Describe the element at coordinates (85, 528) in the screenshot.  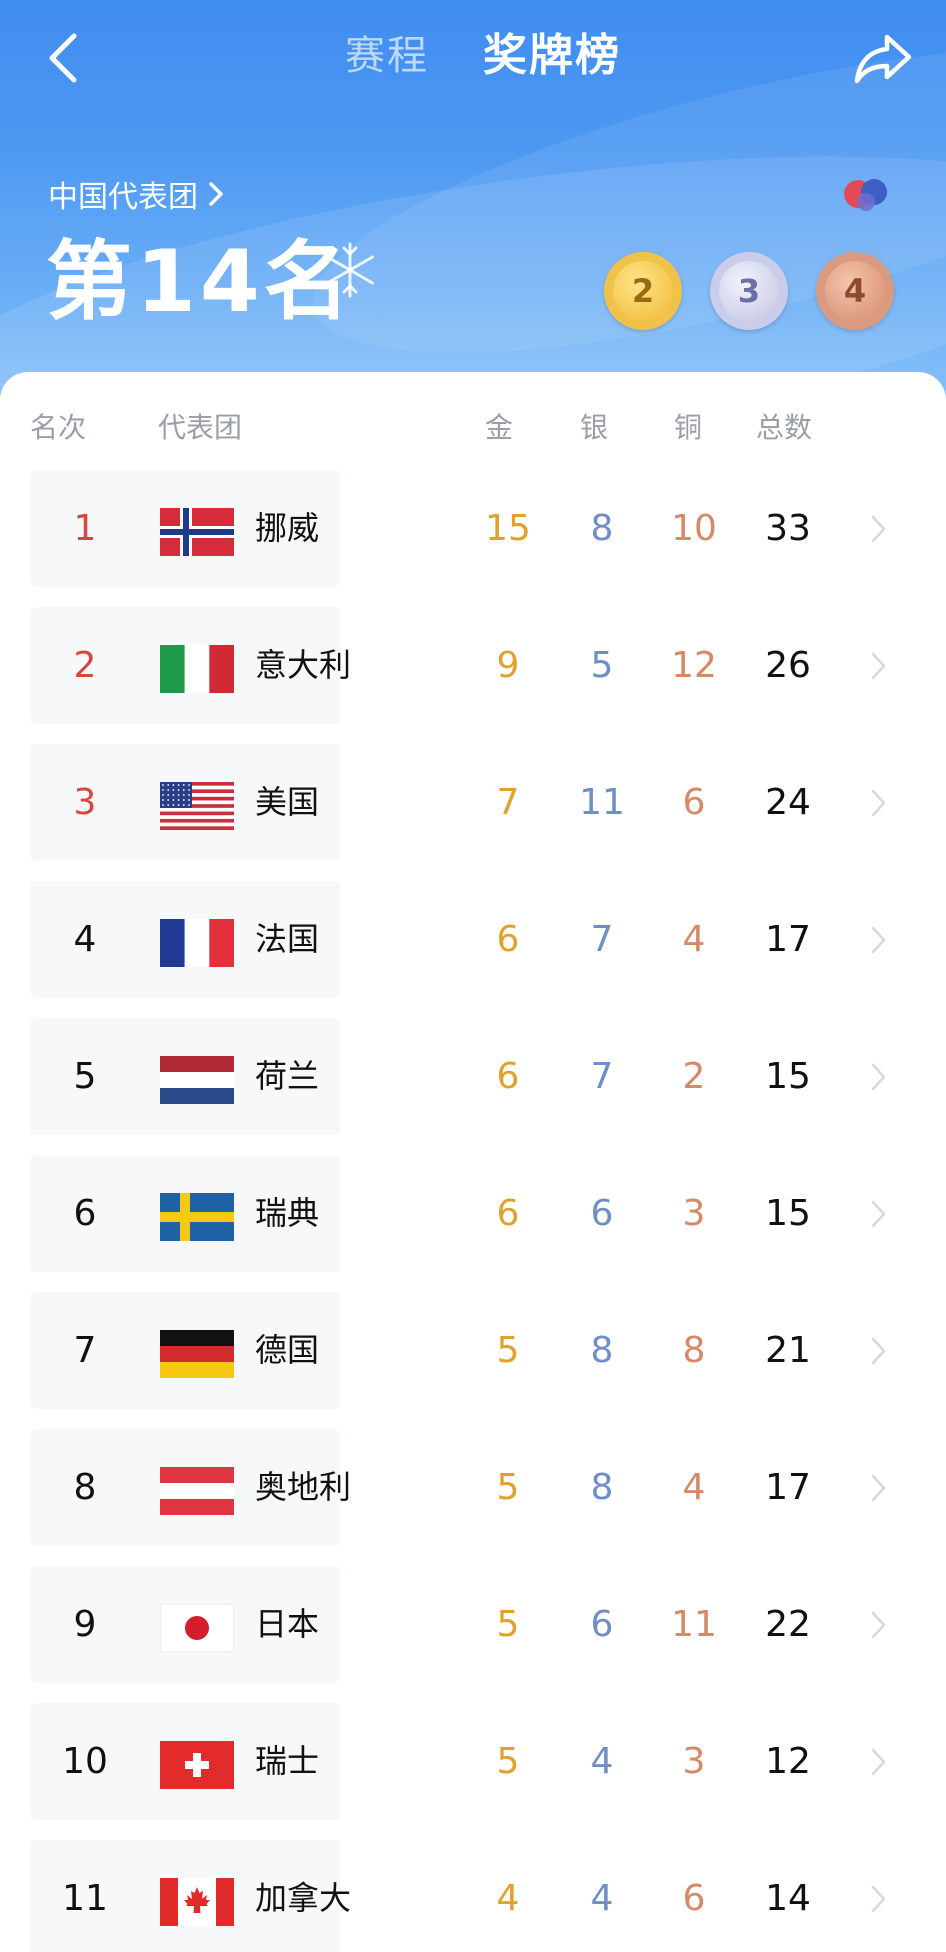
I see `row-rank: 1` at that location.